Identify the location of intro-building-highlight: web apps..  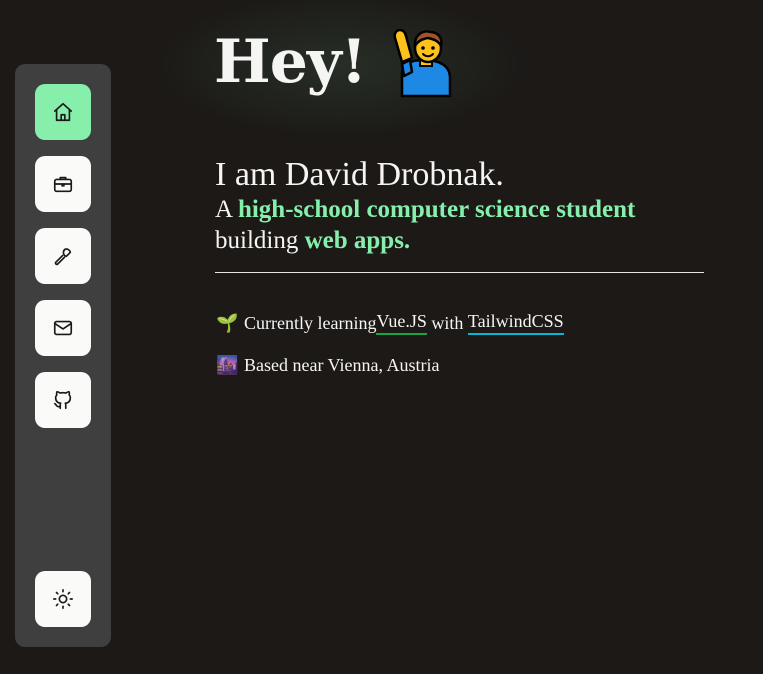
(357, 240).